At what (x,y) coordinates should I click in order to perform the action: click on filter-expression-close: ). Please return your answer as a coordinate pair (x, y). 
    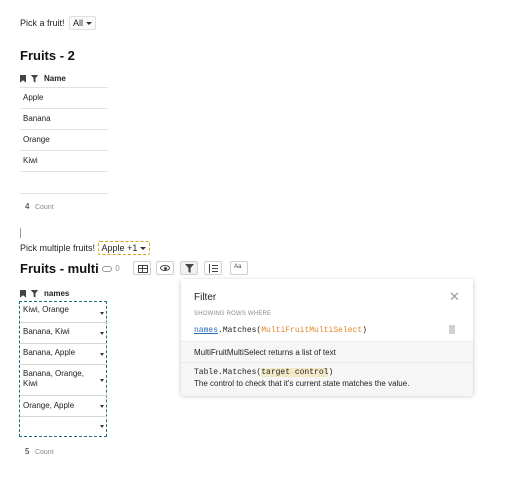
    Looking at the image, I should click on (364, 330).